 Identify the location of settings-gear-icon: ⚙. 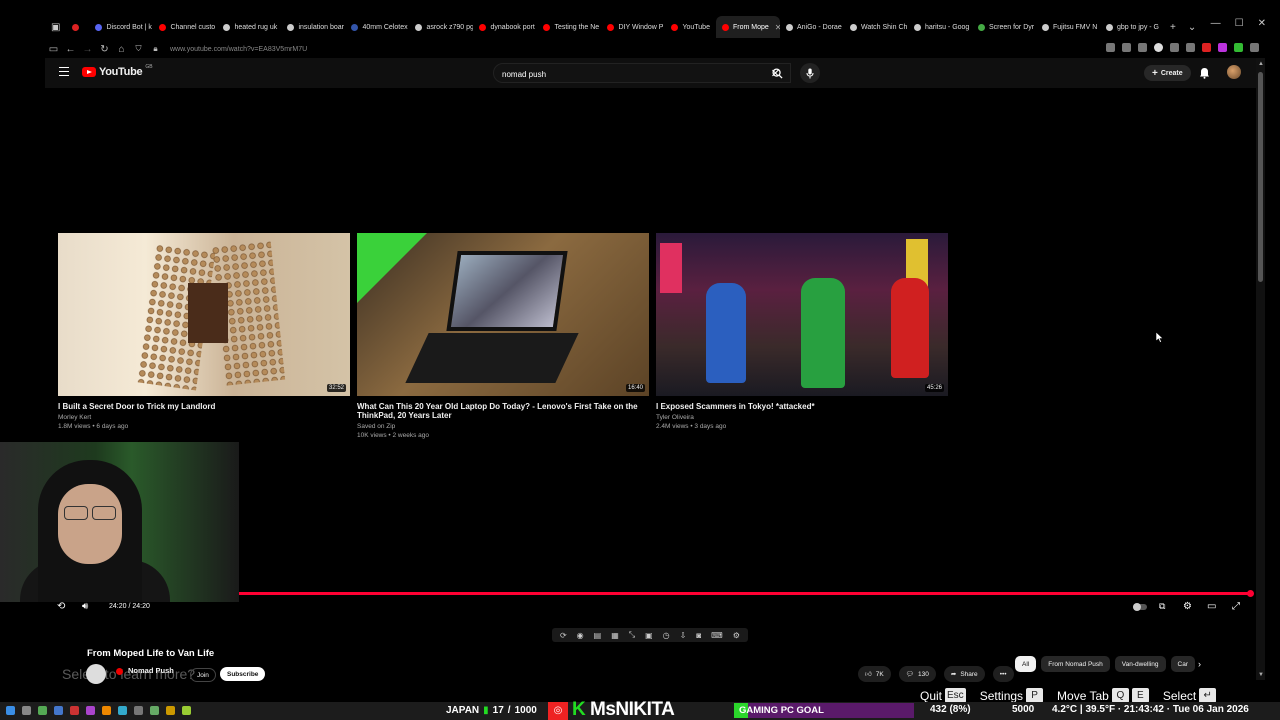
(1187, 606).